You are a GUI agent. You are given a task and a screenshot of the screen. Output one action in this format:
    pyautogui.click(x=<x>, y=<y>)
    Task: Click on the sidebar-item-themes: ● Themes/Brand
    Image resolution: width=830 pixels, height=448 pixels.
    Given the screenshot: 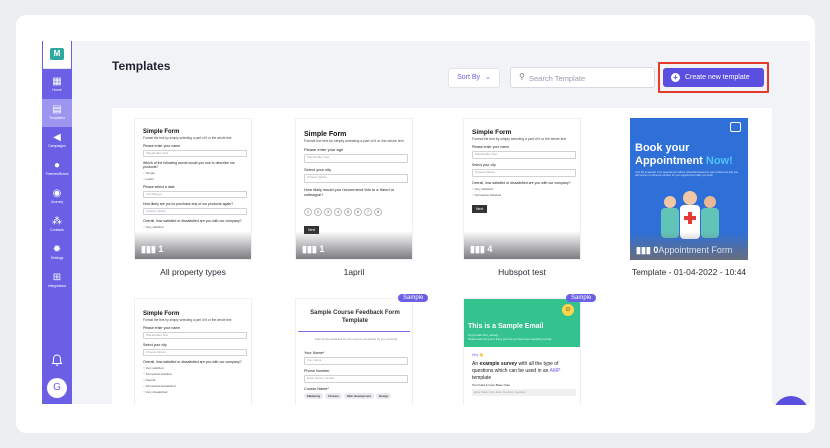 What is the action you would take?
    pyautogui.click(x=57, y=169)
    